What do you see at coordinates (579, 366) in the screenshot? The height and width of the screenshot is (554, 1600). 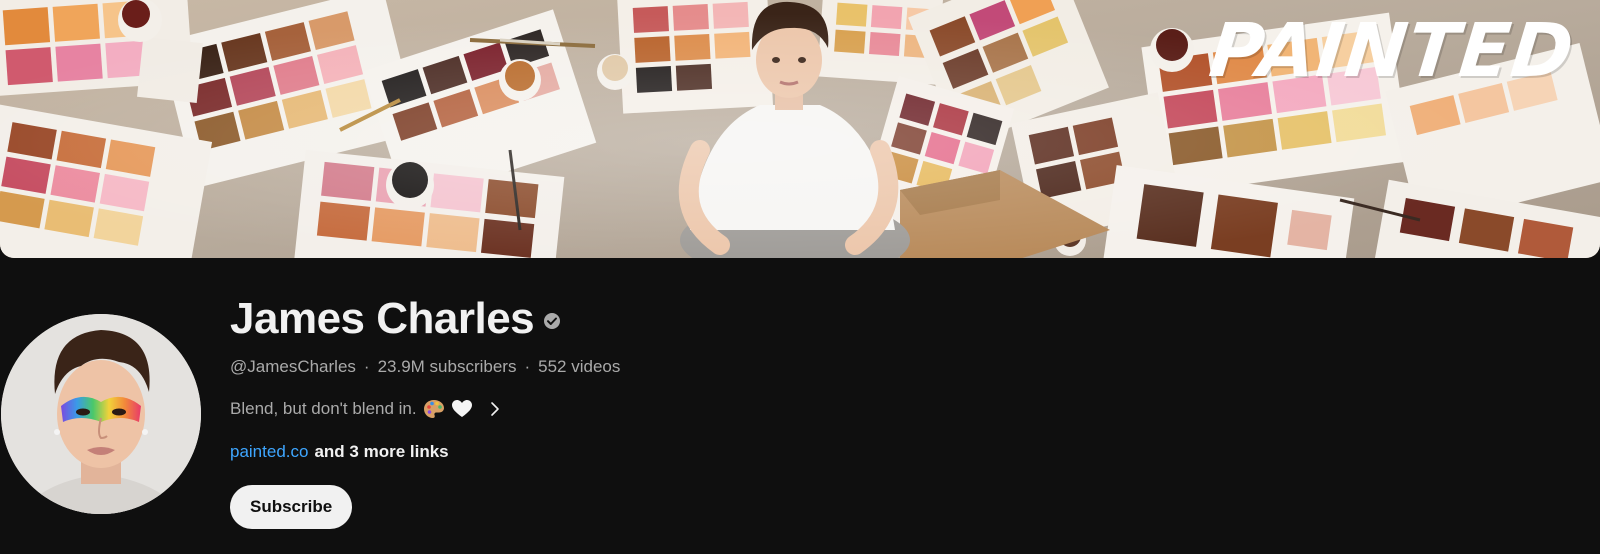 I see `video-count: 552 videos` at bounding box center [579, 366].